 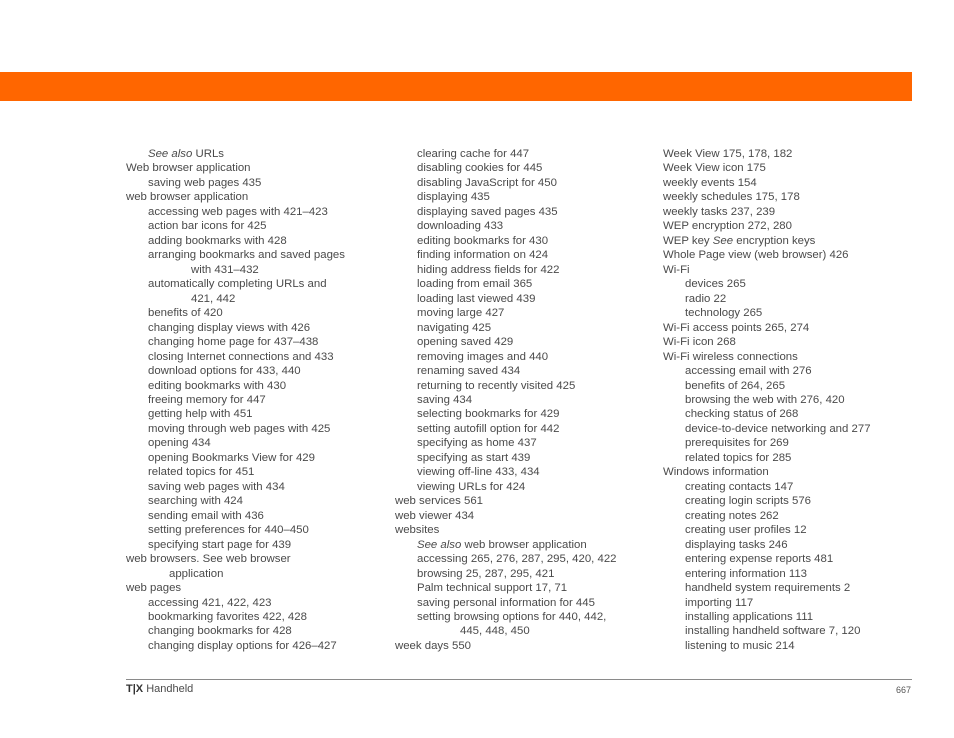 I want to click on index-subentry: saving web pages with 434, so click(x=257, y=487).